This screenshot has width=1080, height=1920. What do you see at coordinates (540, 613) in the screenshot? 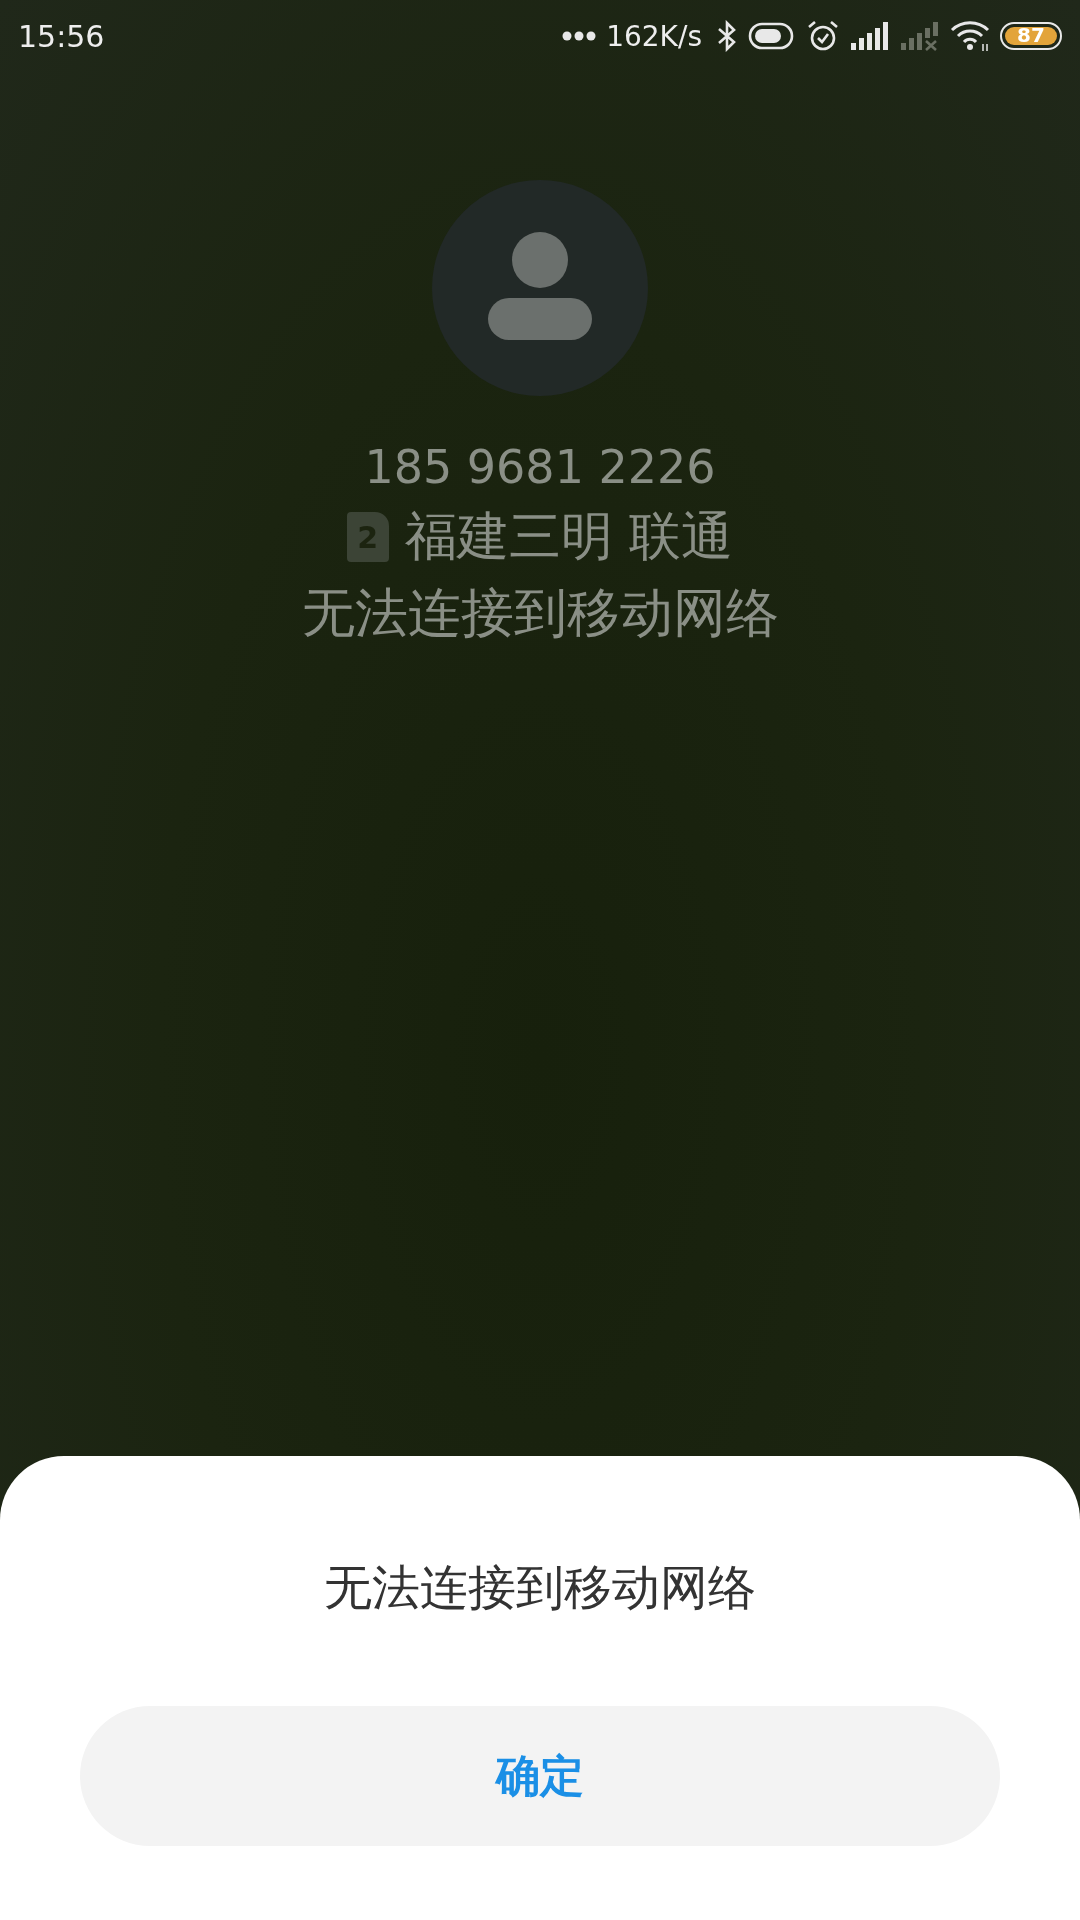
I see `call-status: 无法连接到移动网络` at bounding box center [540, 613].